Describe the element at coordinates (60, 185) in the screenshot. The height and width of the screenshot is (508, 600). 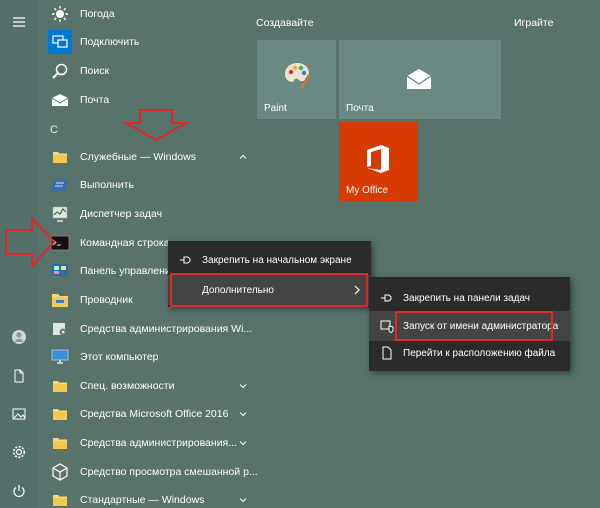
I see `run-icon` at that location.